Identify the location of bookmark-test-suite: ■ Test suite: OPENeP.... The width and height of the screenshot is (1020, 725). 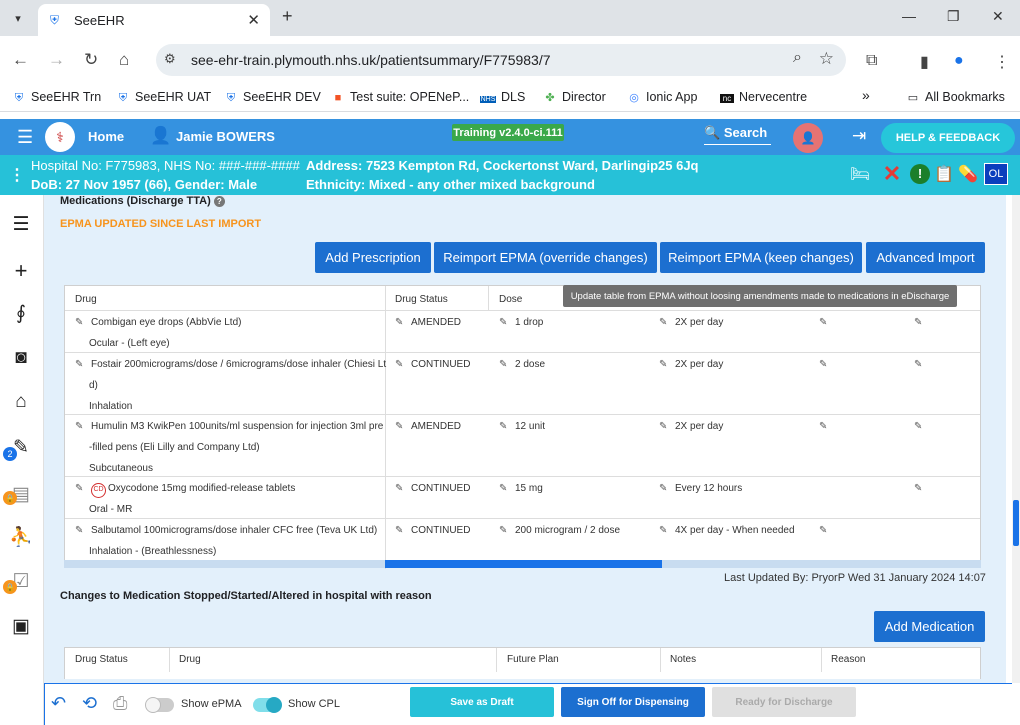
(400, 97).